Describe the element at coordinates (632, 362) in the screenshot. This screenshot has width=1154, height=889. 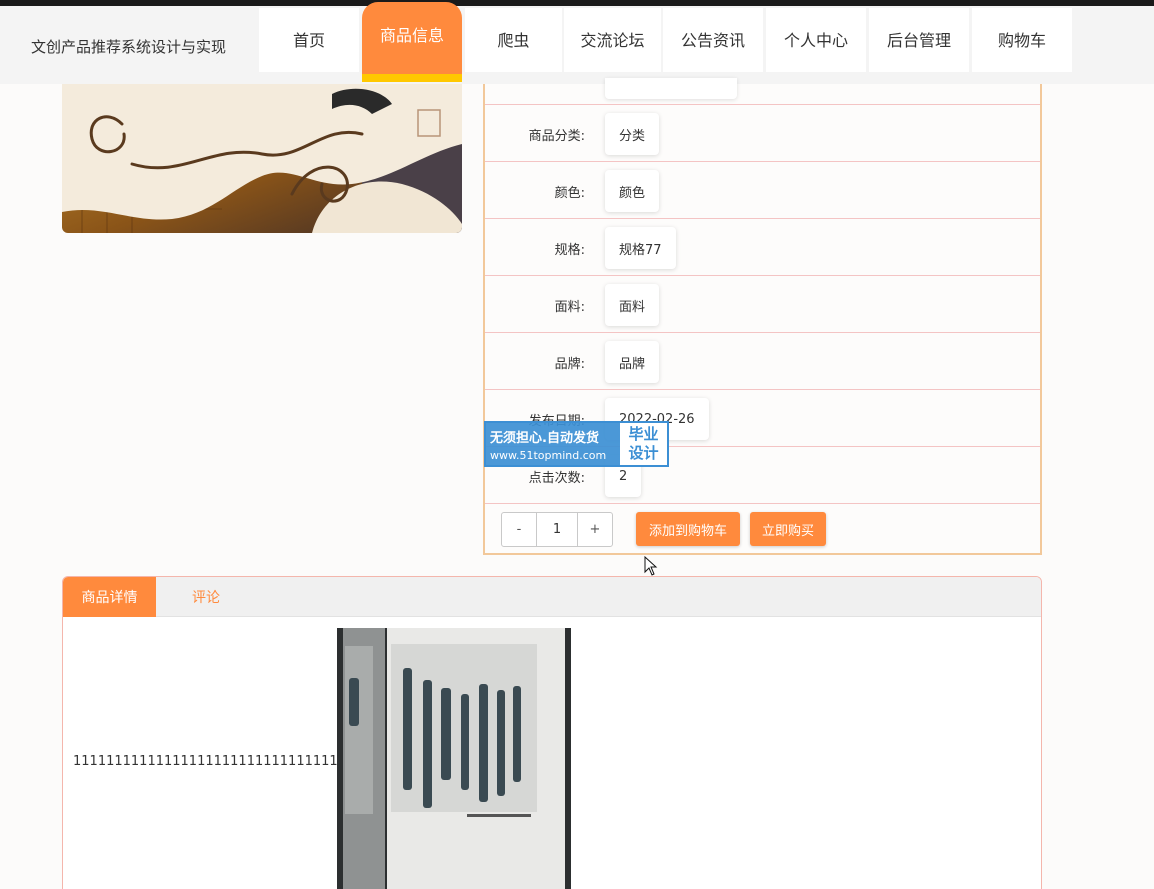
I see `field-value: 品牌` at that location.